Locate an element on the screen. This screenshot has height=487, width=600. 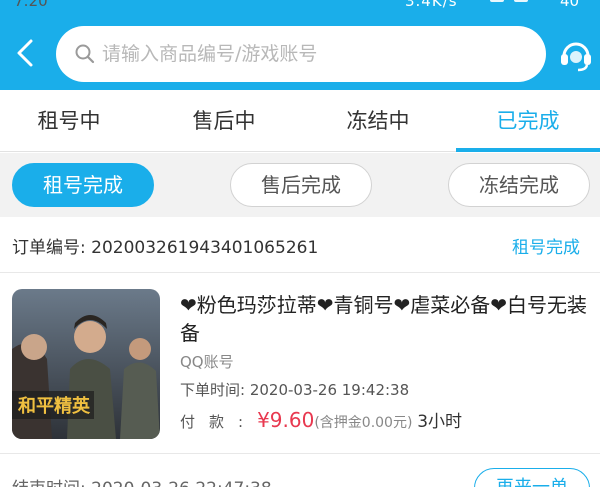
order-footer: 结束时间: 2020-03-26 22:47:38 再来一单 is located at coordinates (300, 470).